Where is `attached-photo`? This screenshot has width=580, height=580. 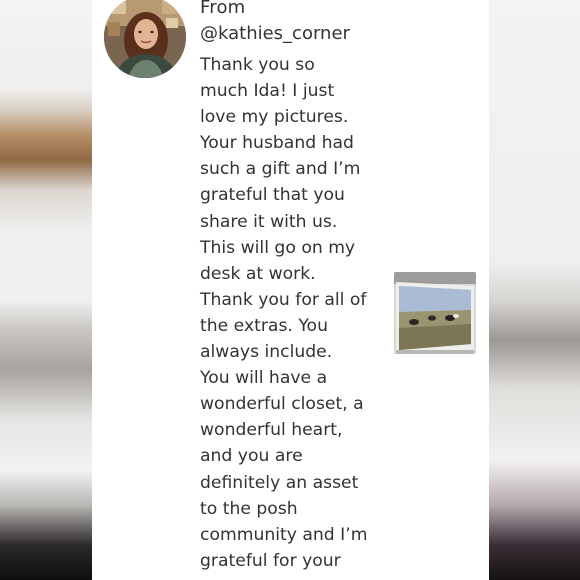
attached-photo is located at coordinates (435, 313).